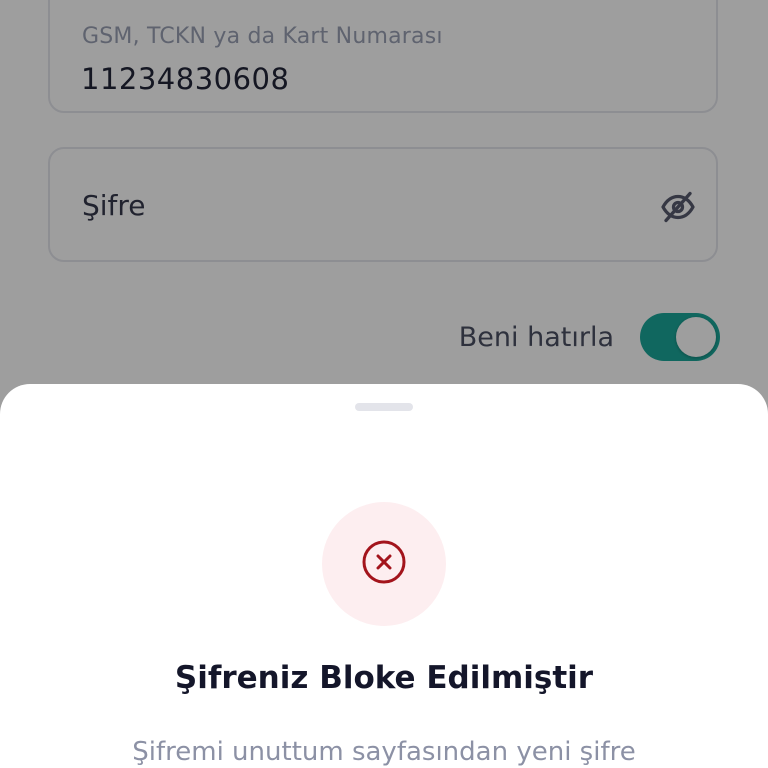  Describe the element at coordinates (384, 752) in the screenshot. I see `sheet-description: Şifremi unuttum sayfasından yeni şifre` at that location.